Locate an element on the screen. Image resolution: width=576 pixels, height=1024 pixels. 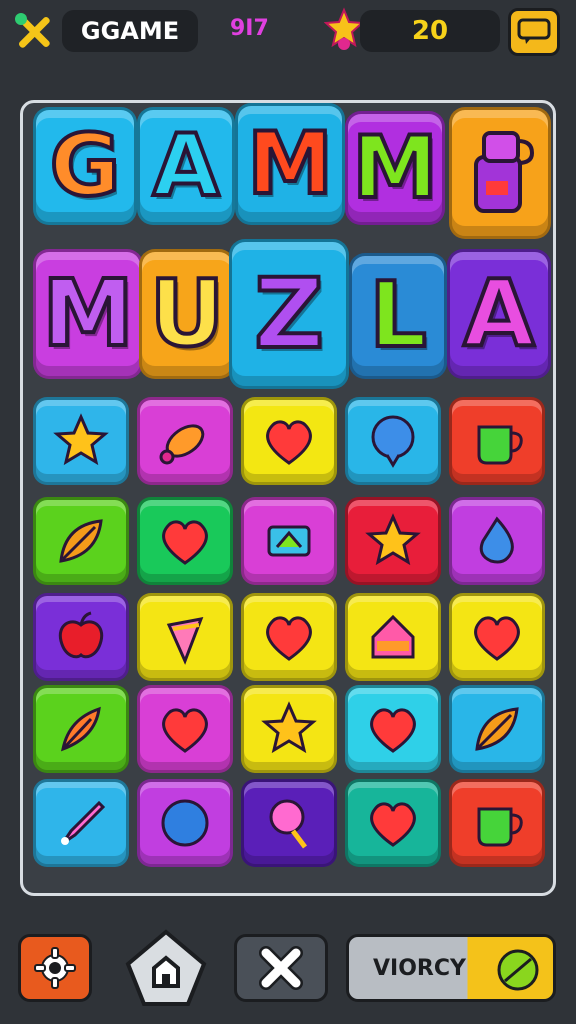
settings-button is located at coordinates (55, 968).